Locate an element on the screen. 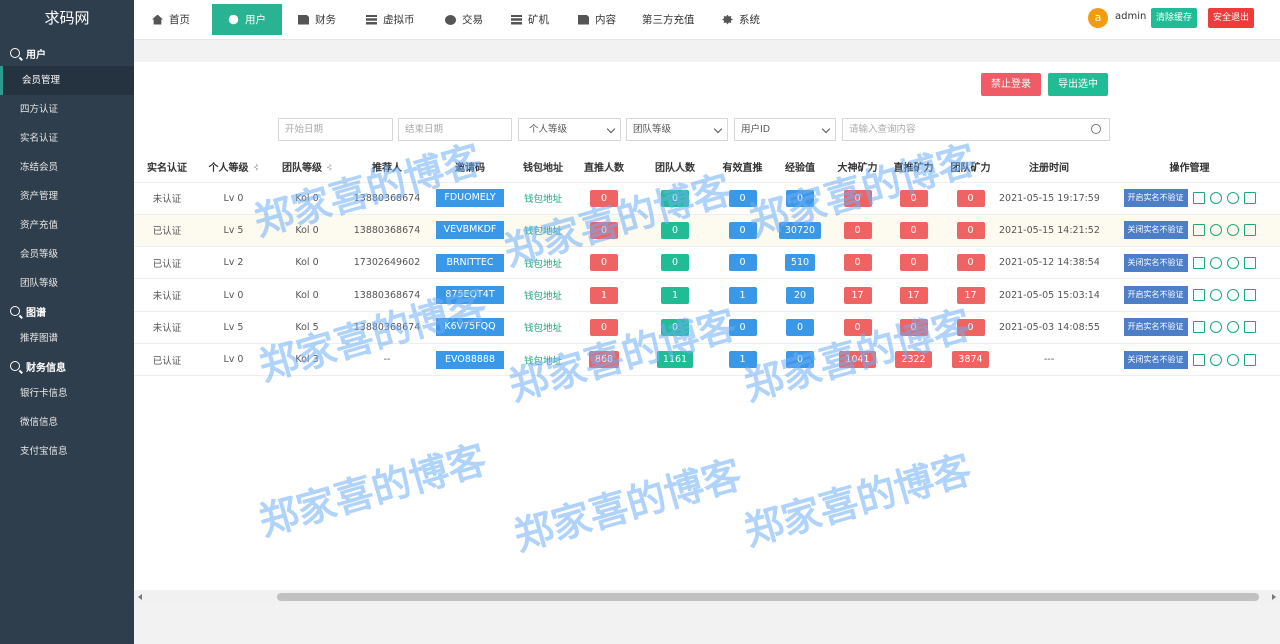 This screenshot has width=1280, height=644. search-icon is located at coordinates (1096, 129).